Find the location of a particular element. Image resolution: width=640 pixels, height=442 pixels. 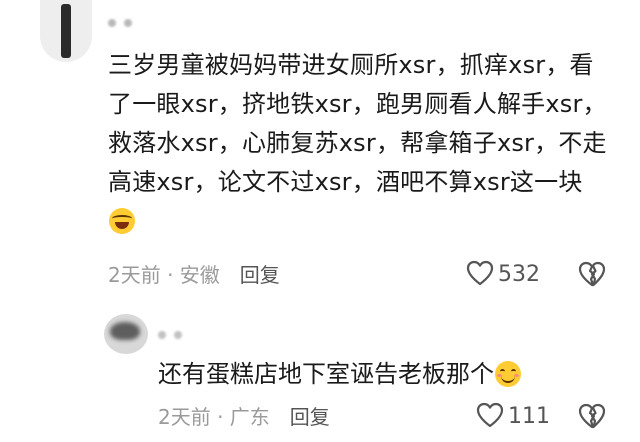

comment-meta: 2天前 · 广东 回复 is located at coordinates (244, 417).